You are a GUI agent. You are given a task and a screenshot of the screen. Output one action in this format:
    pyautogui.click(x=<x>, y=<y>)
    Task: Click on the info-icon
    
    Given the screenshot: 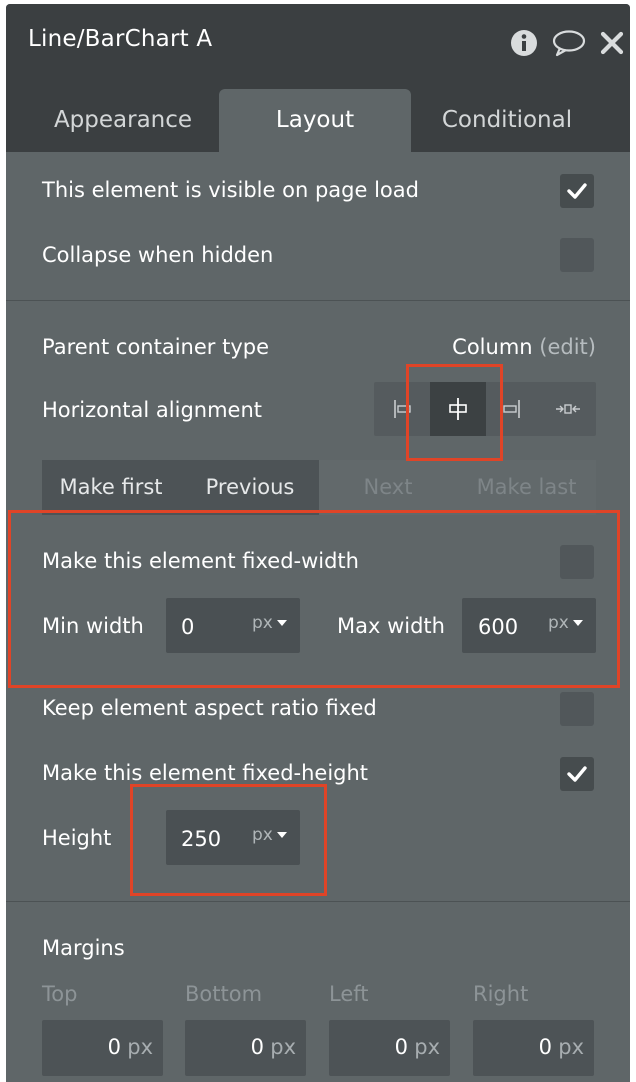 What is the action you would take?
    pyautogui.click(x=524, y=43)
    